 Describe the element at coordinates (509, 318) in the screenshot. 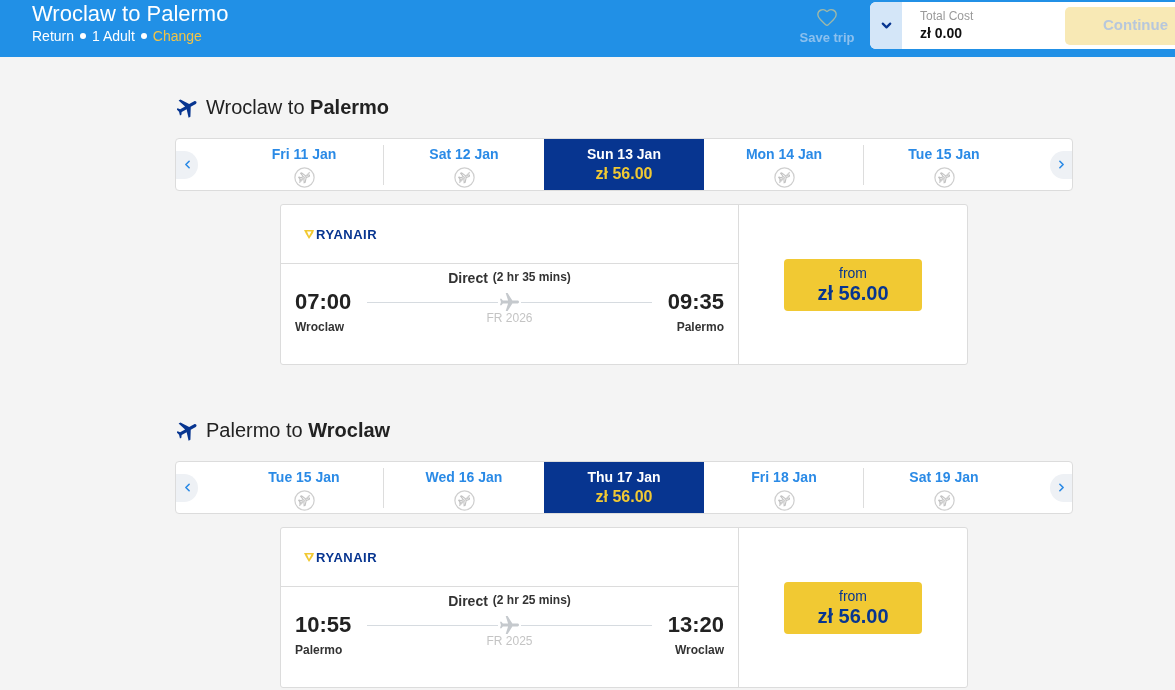

I see `flight-number: FR 2026` at that location.